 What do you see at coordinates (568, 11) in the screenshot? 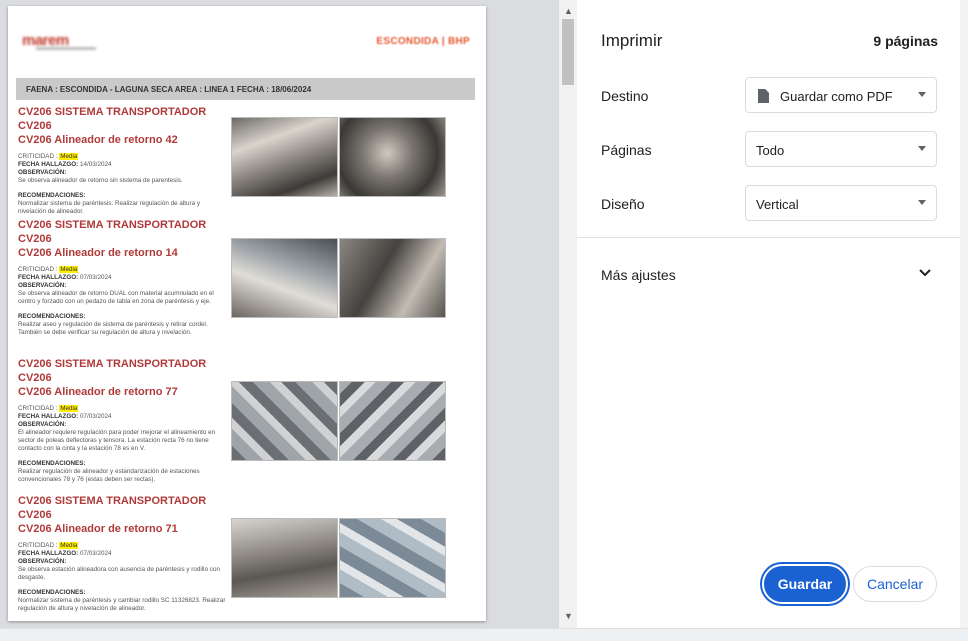
I see `scroll-up-arrow-icon: ▲` at bounding box center [568, 11].